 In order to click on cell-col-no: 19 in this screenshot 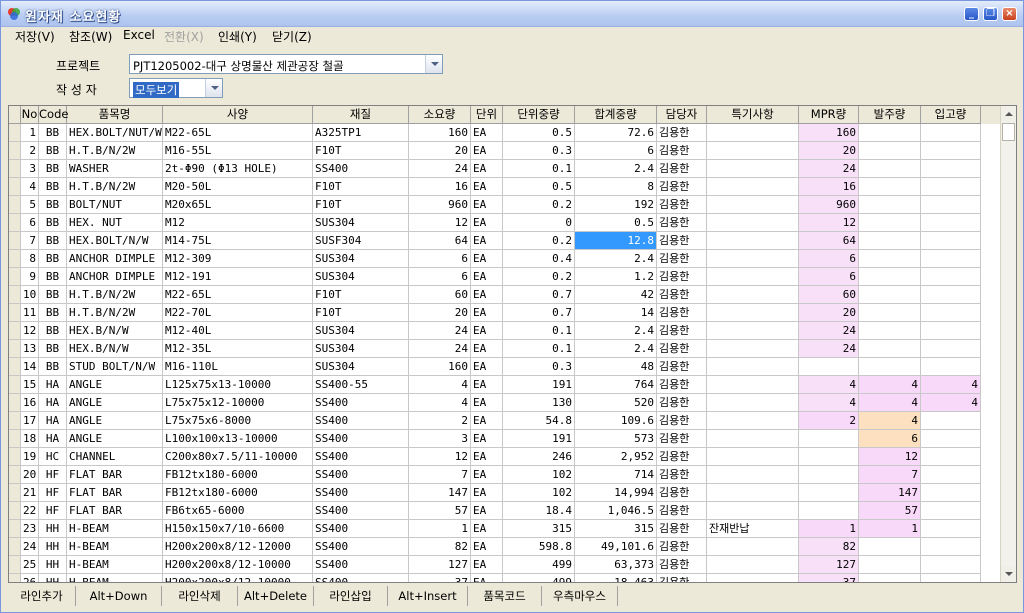, I will do `click(30, 457)`.